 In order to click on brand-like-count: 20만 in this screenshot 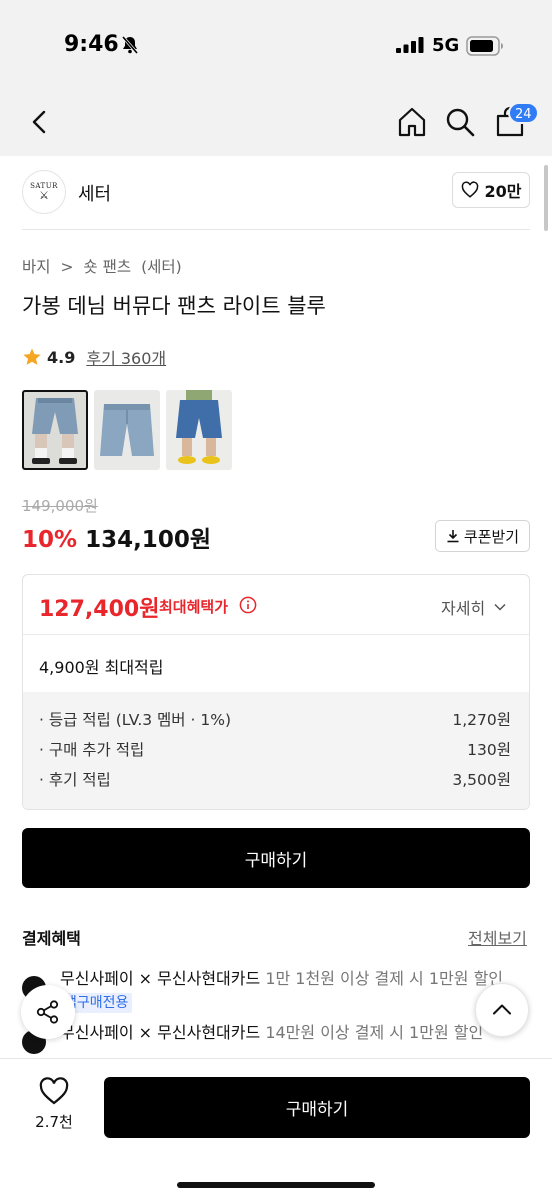, I will do `click(503, 191)`.